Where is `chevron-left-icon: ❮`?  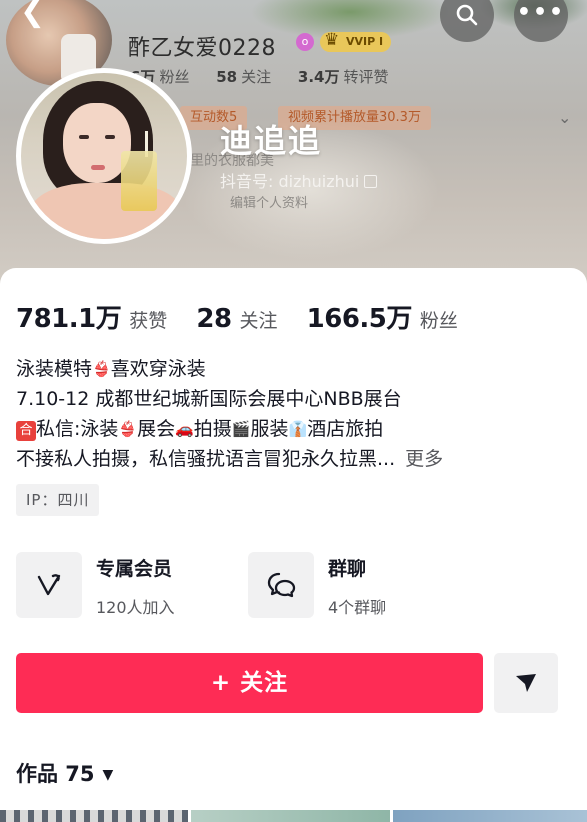
chevron-left-icon: ❮ is located at coordinates (33, 14).